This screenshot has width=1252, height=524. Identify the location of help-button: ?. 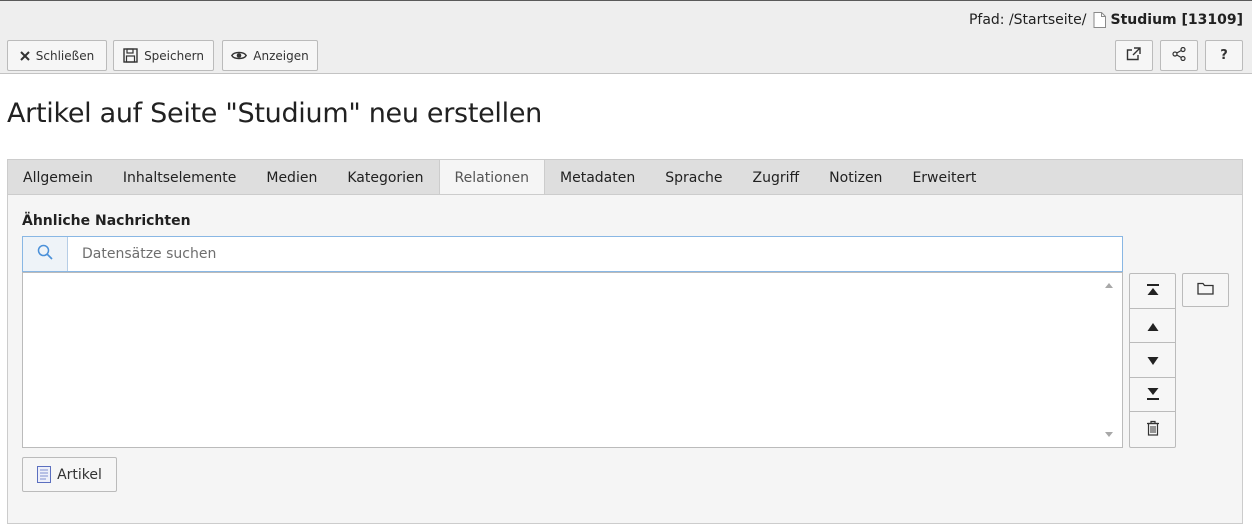
(1224, 55).